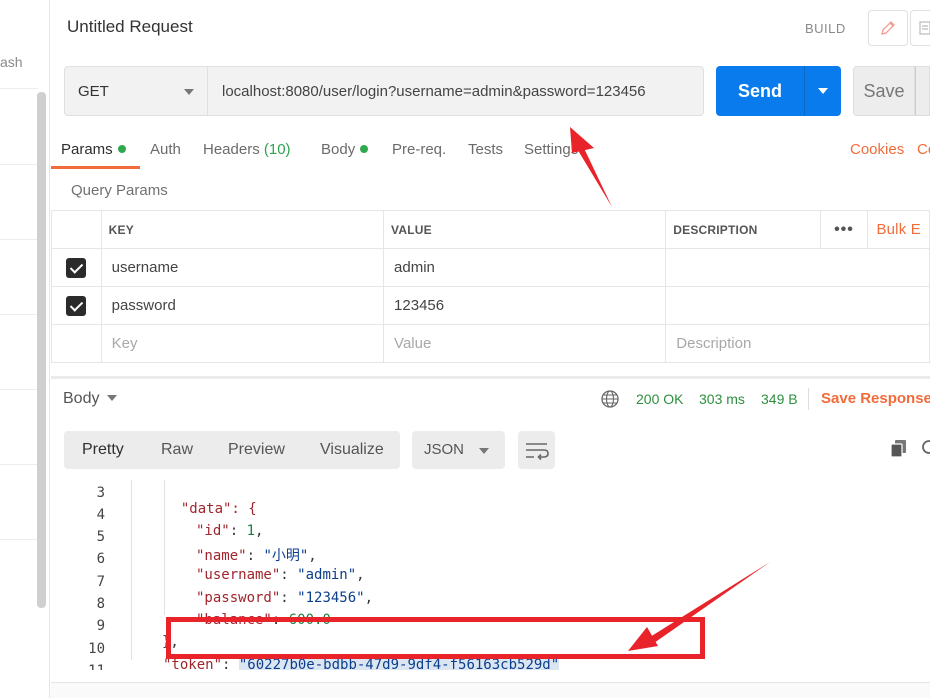 The width and height of the screenshot is (930, 698). Describe the element at coordinates (899, 448) in the screenshot. I see `copy-icon` at that location.